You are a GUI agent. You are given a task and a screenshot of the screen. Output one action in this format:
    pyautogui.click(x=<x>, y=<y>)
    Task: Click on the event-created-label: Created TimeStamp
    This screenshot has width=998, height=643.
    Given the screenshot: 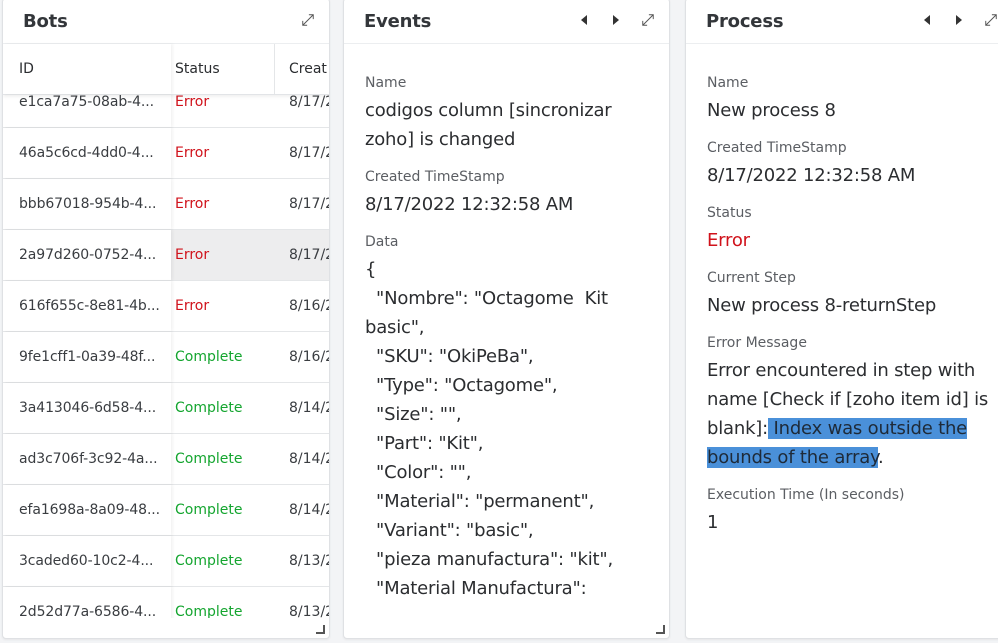 What is the action you would take?
    pyautogui.click(x=435, y=177)
    